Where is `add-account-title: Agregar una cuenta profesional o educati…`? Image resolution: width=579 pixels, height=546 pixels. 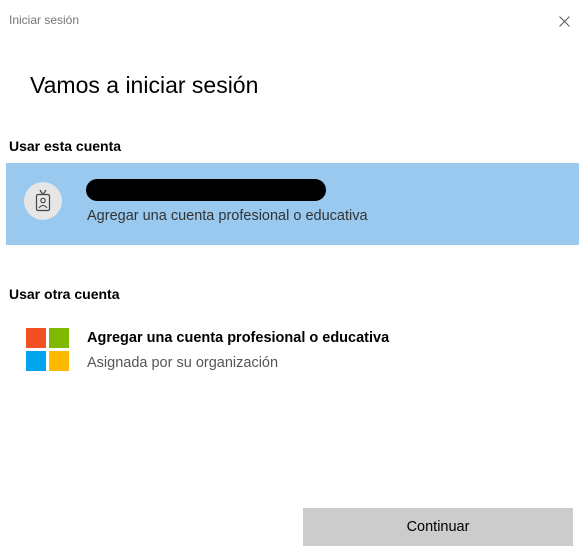
add-account-title: Agregar una cuenta profesional o educati… is located at coordinates (238, 338).